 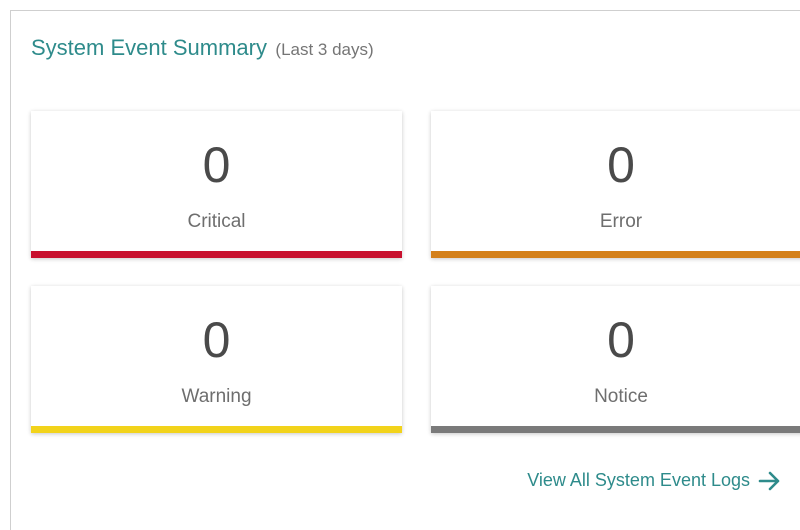 I want to click on view-all-system-event-logs-link: View All System Event Logs, so click(x=654, y=480).